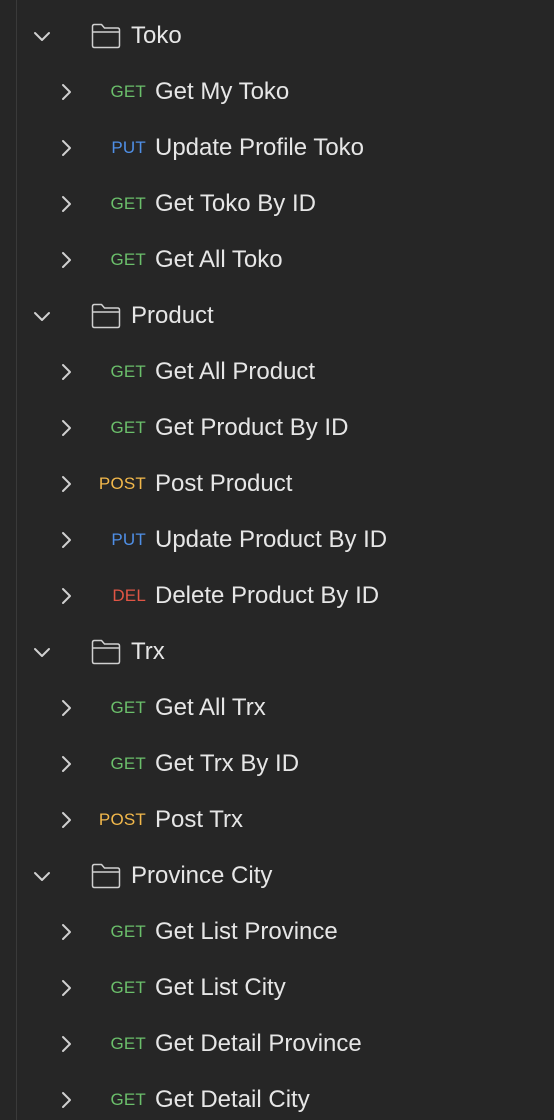  I want to click on request-item-post-trx: POST Post Trx, so click(277, 820).